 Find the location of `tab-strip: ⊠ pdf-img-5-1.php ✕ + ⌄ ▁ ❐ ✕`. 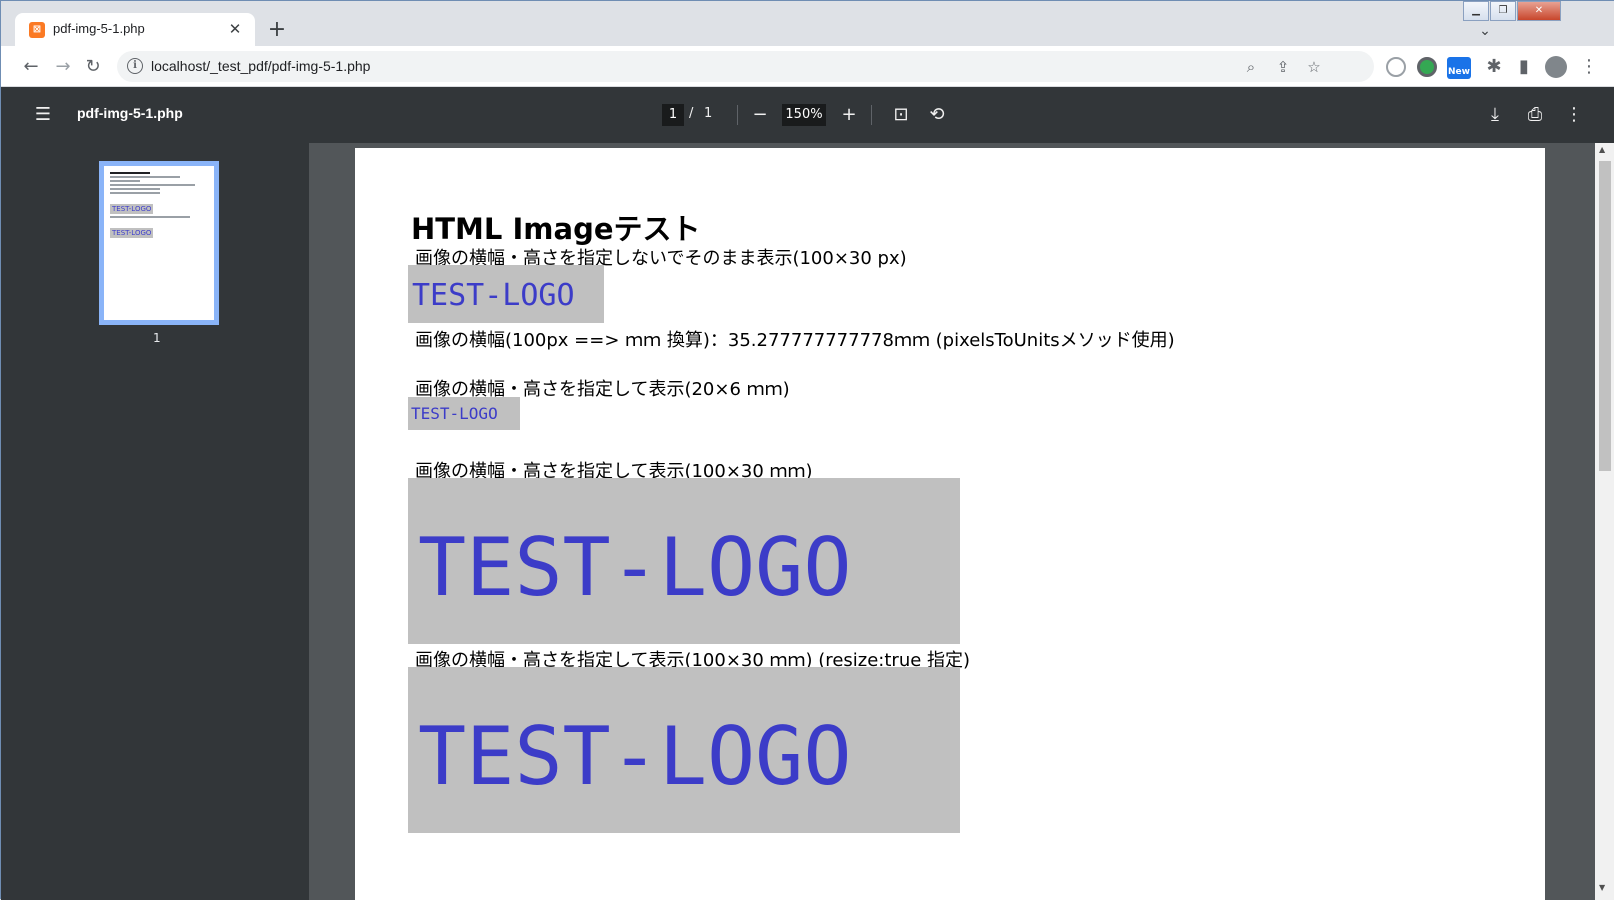

tab-strip: ⊠ pdf-img-5-1.php ✕ + ⌄ ▁ ❐ ✕ is located at coordinates (807, 23).